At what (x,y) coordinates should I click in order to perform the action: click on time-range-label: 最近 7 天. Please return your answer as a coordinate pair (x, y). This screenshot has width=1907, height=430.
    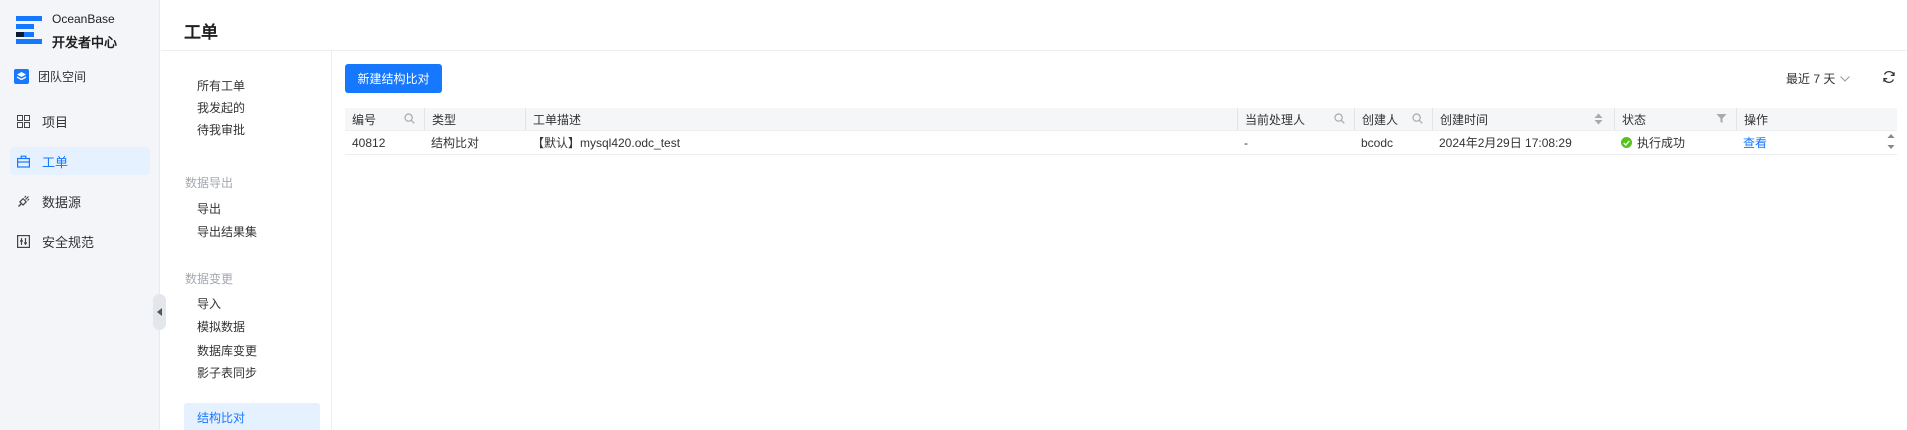
    Looking at the image, I should click on (1811, 78).